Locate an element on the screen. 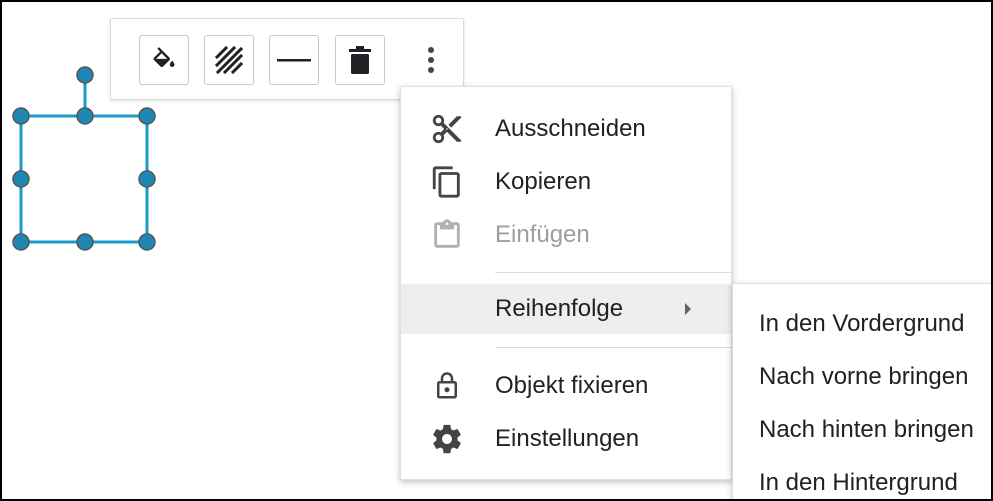 This screenshot has height=501, width=993. clipboard-icon is located at coordinates (447, 233).